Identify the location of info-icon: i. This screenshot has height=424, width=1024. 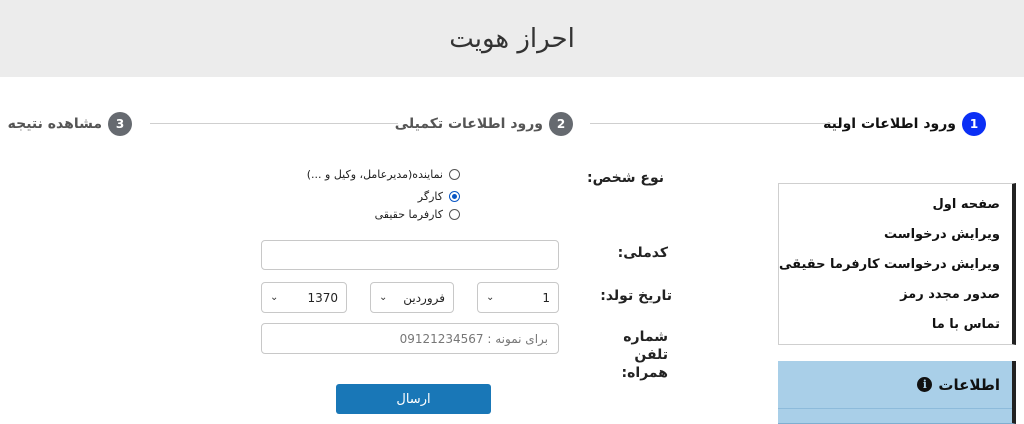
(925, 384).